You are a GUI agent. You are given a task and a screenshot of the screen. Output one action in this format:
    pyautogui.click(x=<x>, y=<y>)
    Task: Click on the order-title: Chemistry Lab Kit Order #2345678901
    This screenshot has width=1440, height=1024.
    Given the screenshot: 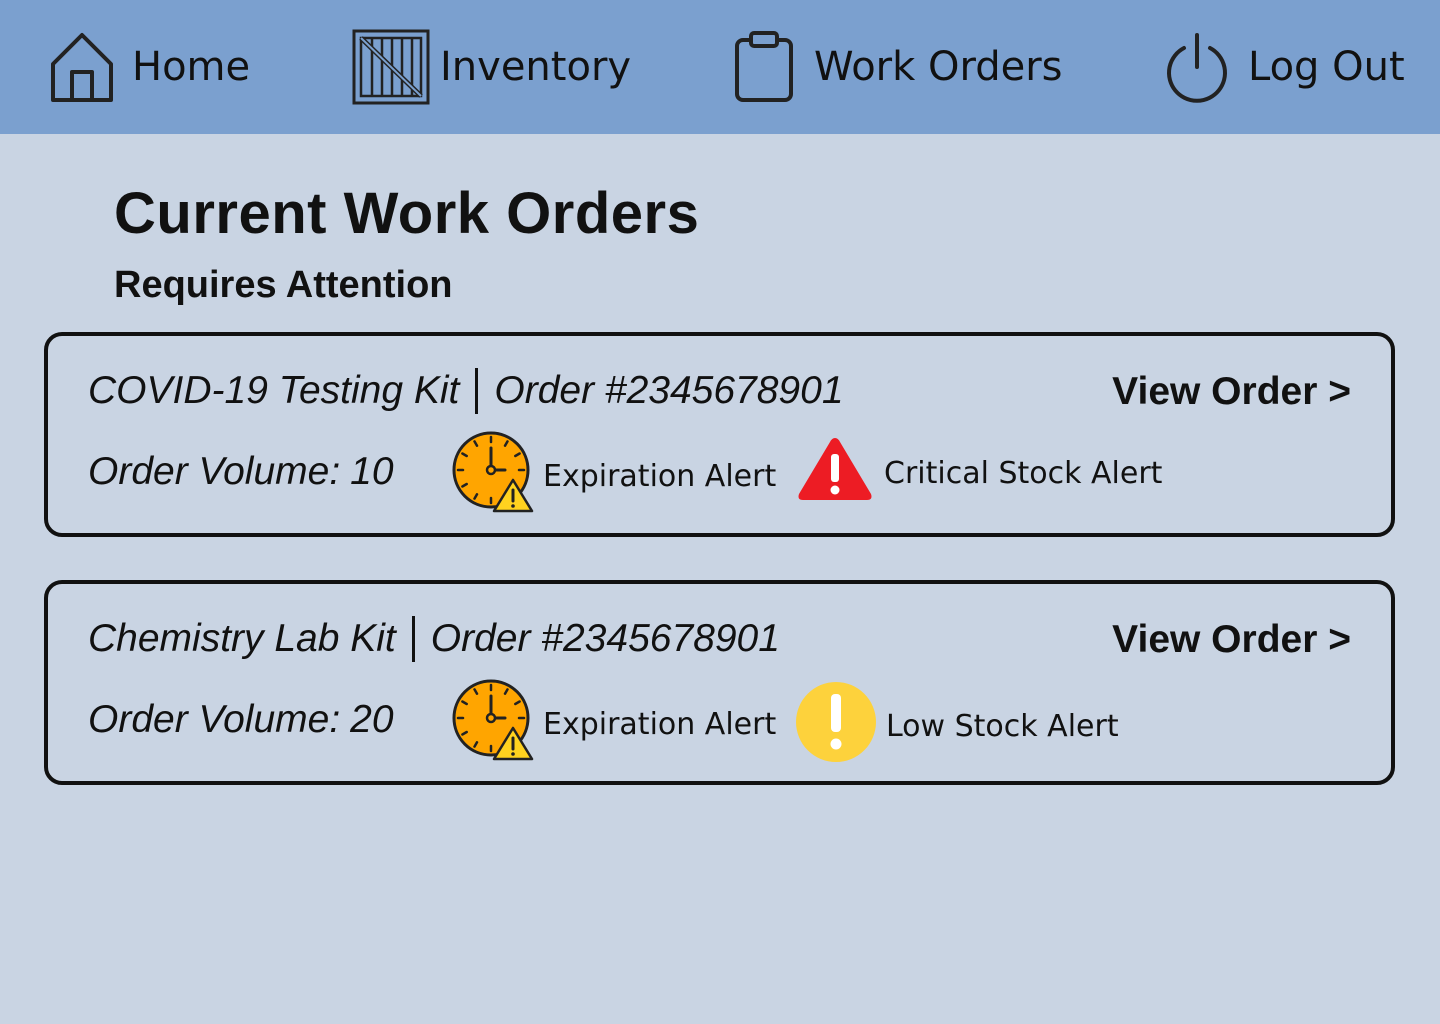 What is the action you would take?
    pyautogui.click(x=434, y=639)
    